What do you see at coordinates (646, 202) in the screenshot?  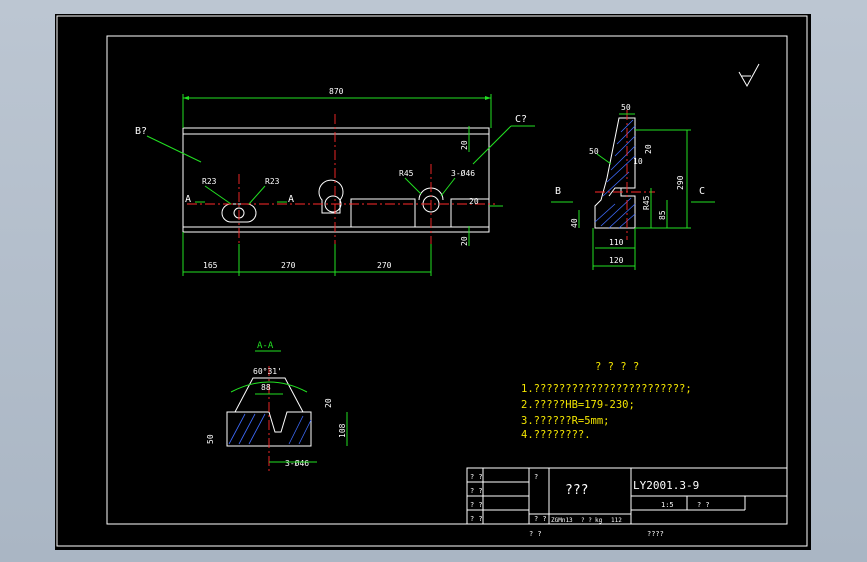 I see `side-dim-r45: R45` at bounding box center [646, 202].